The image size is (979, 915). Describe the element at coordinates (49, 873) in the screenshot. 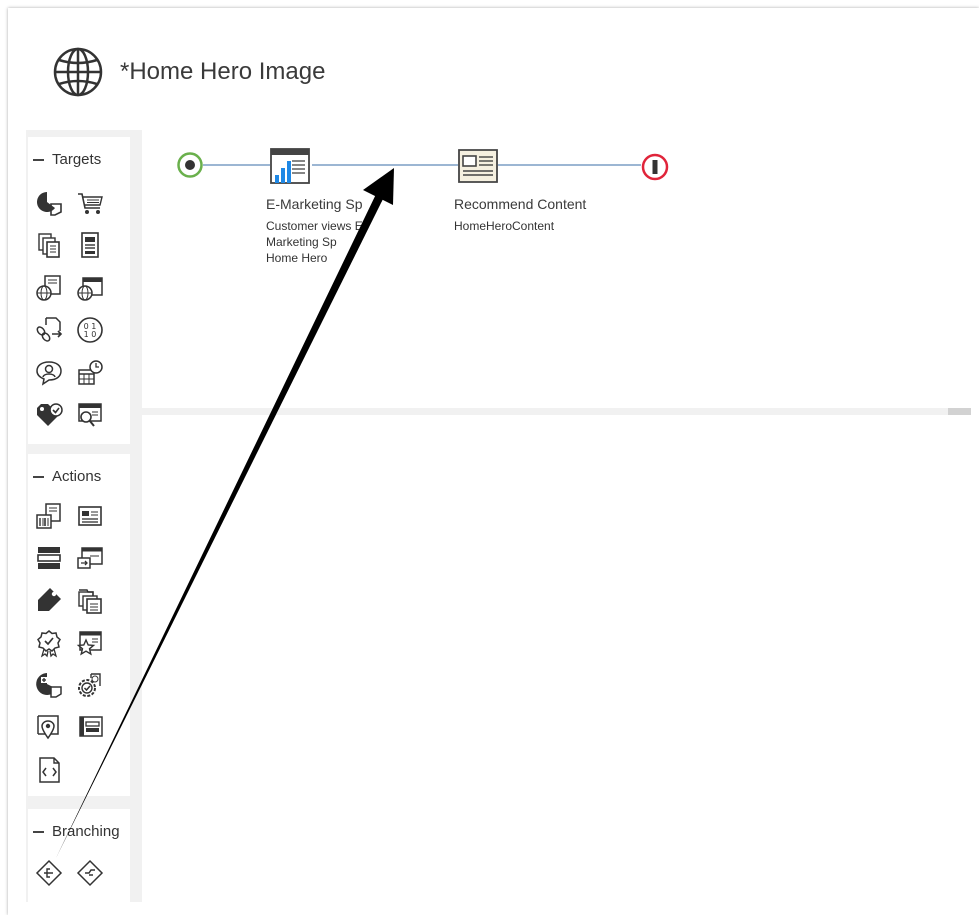

I see `diamond-branch-icon` at that location.